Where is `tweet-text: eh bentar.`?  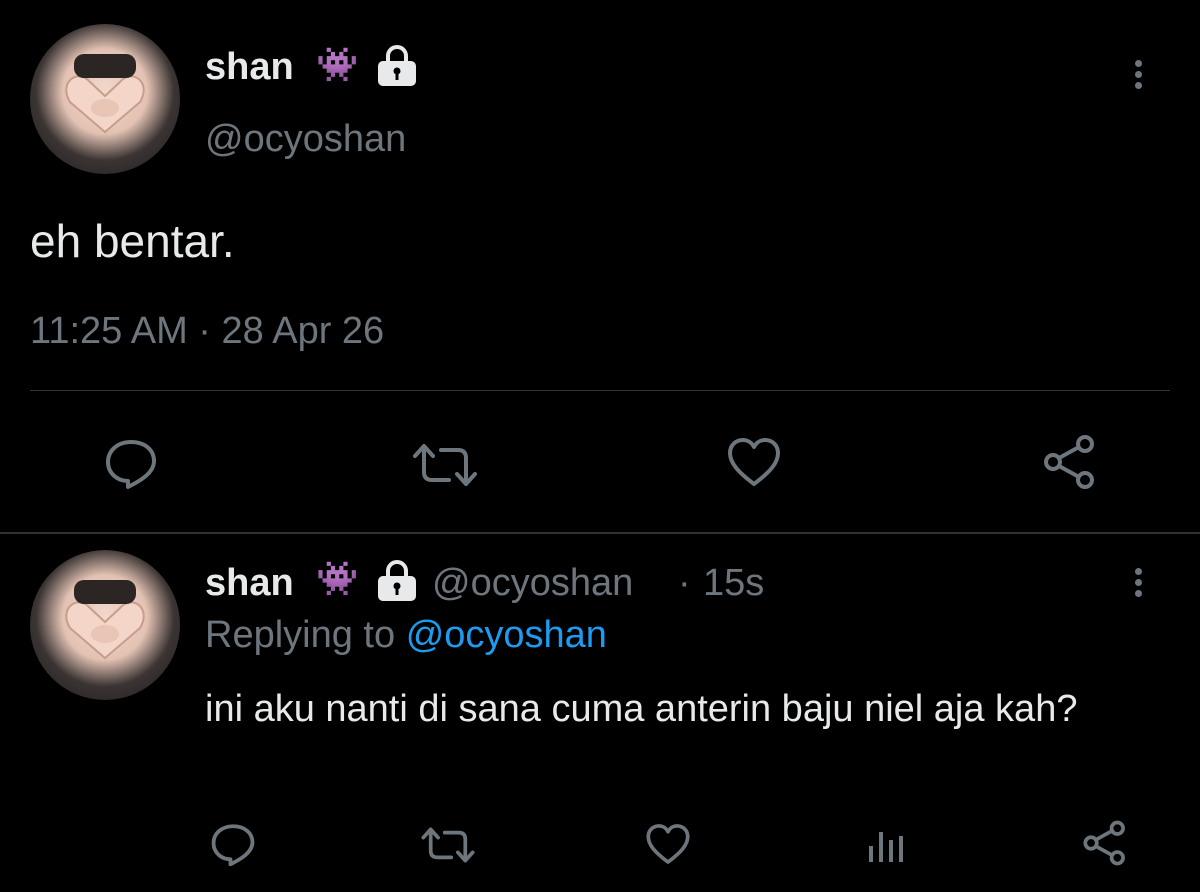
tweet-text: eh bentar. is located at coordinates (132, 241).